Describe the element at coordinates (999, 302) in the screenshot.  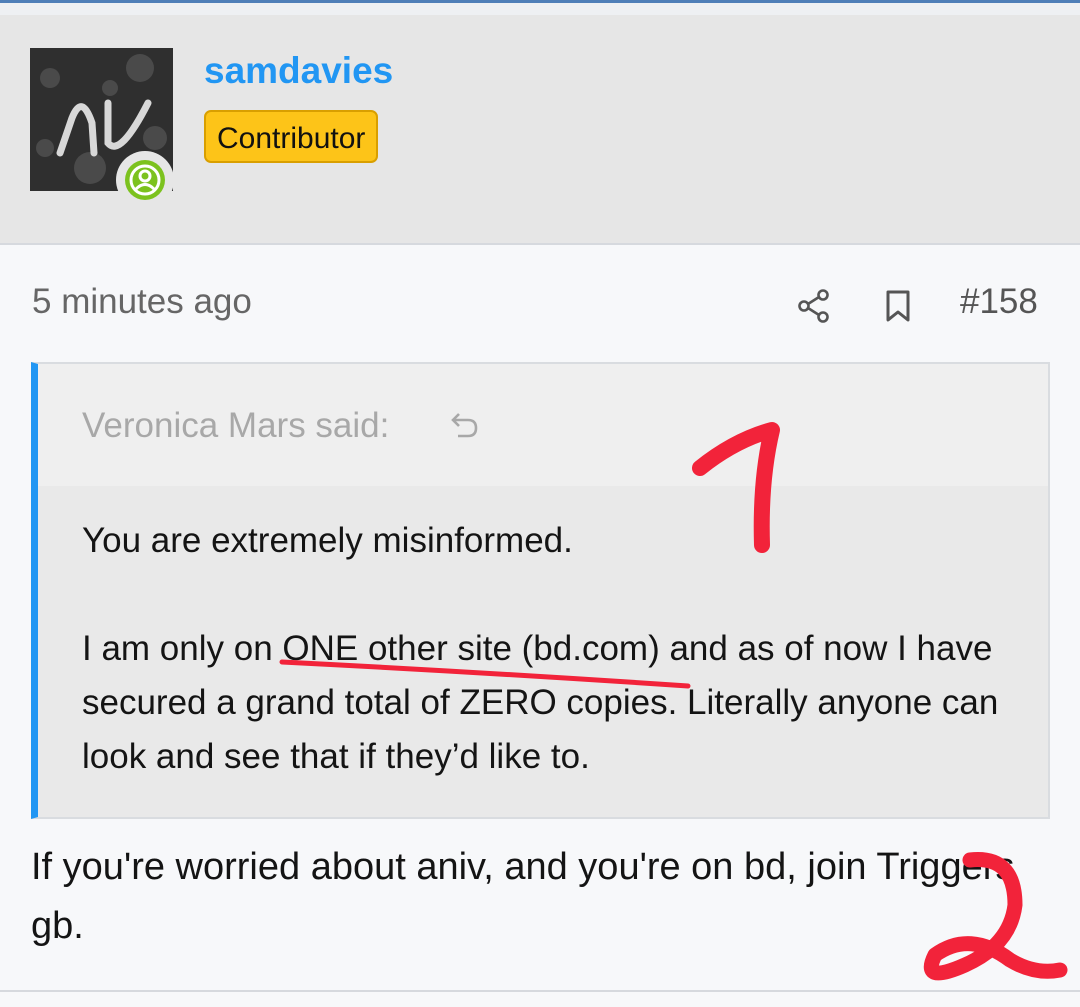
I see `post-number-link: #158` at that location.